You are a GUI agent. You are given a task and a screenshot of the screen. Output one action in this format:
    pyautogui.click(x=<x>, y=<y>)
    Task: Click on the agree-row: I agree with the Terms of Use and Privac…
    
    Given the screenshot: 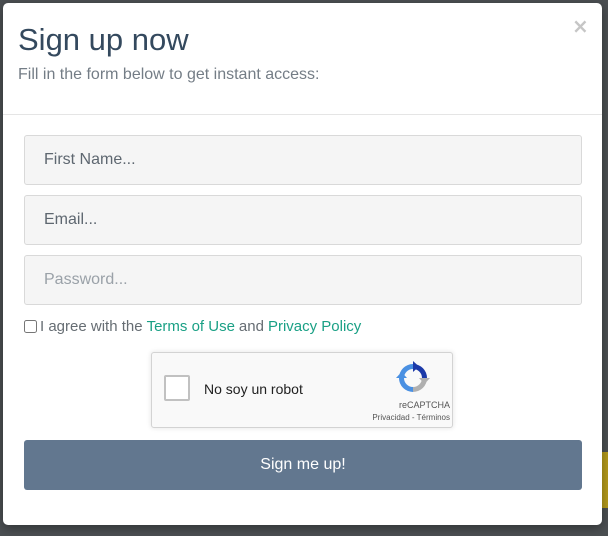 What is the action you would take?
    pyautogui.click(x=303, y=326)
    